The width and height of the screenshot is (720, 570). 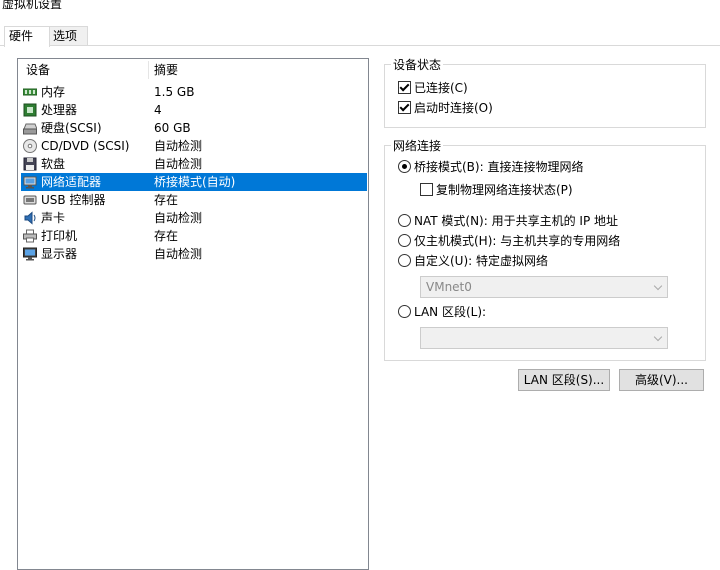 What do you see at coordinates (30, 110) in the screenshot?
I see `processor-icon` at bounding box center [30, 110].